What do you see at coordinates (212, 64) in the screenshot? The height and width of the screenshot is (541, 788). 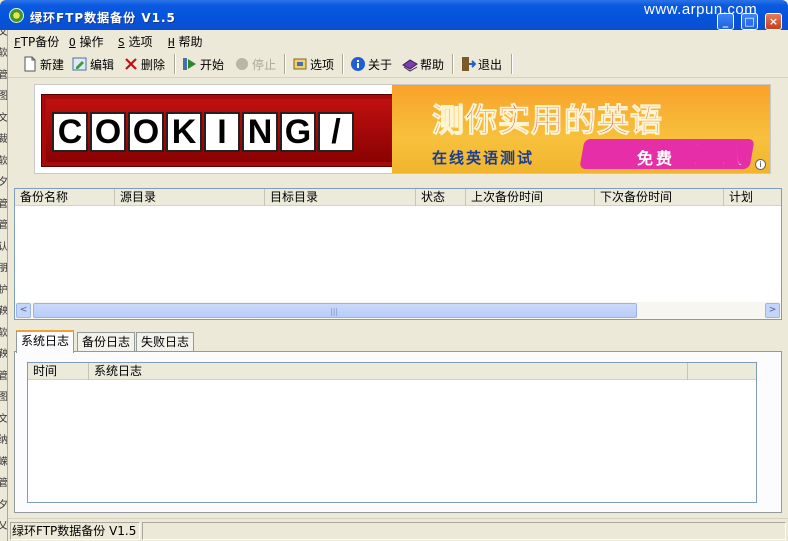 I see `start-label: 开始` at bounding box center [212, 64].